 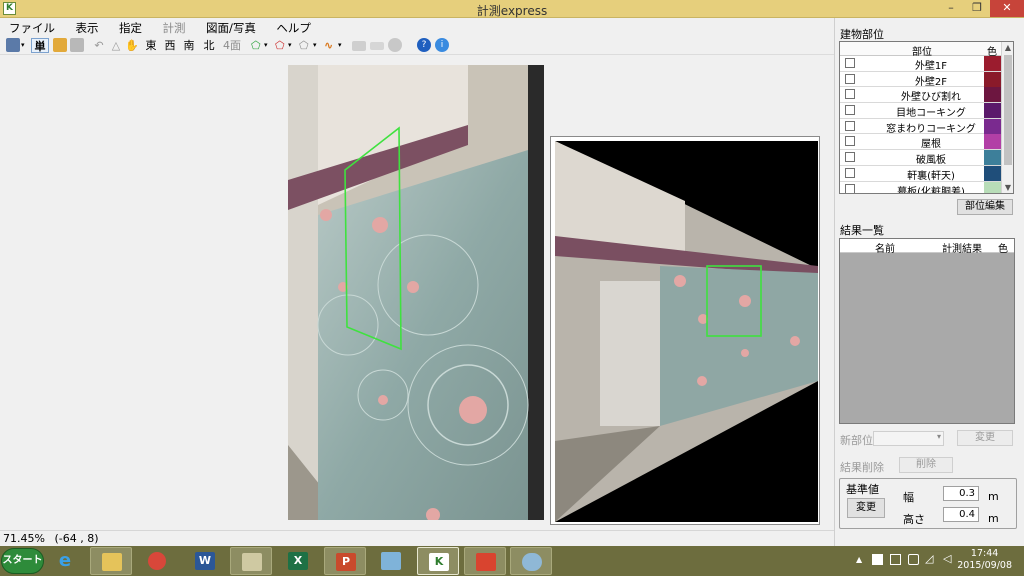 I want to click on single-mode-button: 単, so click(x=40, y=45).